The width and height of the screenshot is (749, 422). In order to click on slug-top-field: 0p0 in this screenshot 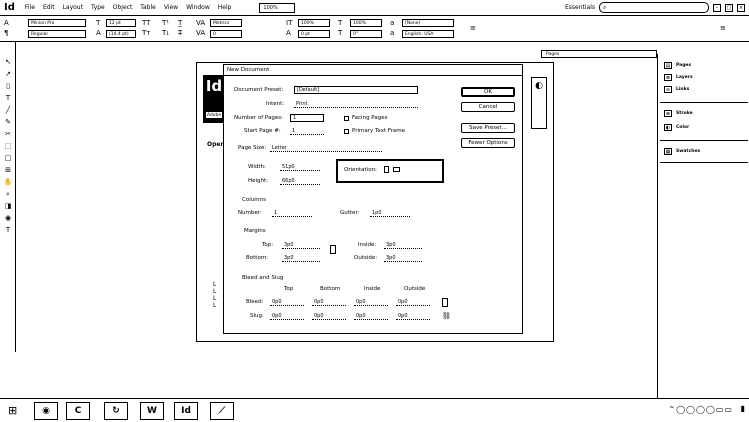, I will do `click(287, 316)`.